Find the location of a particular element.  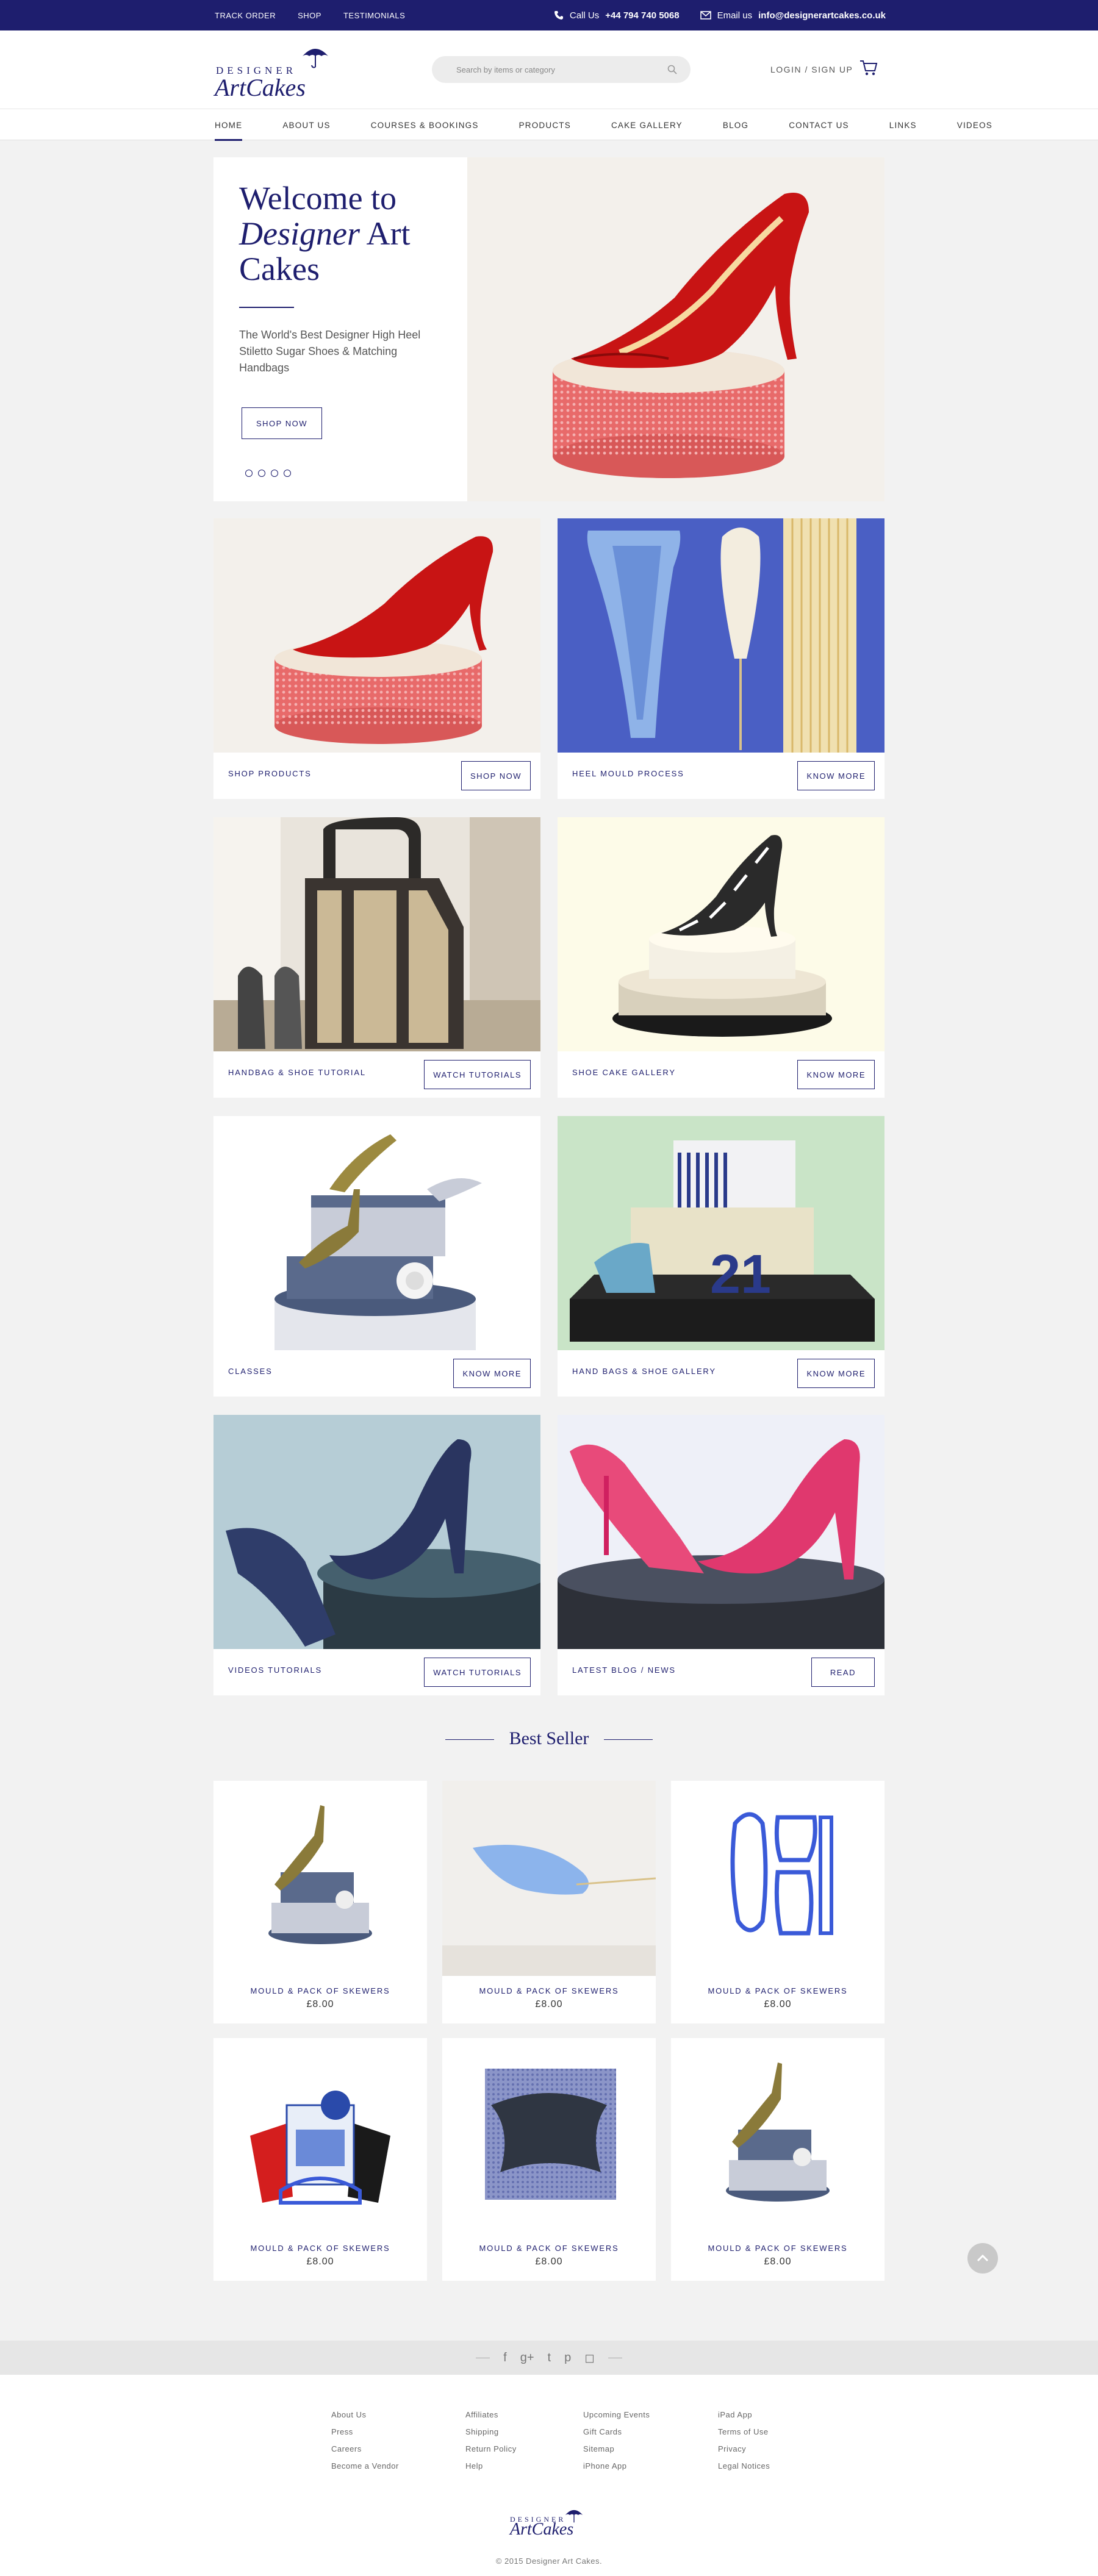

hero-shop-now-button: SHOP NOW is located at coordinates (282, 423).